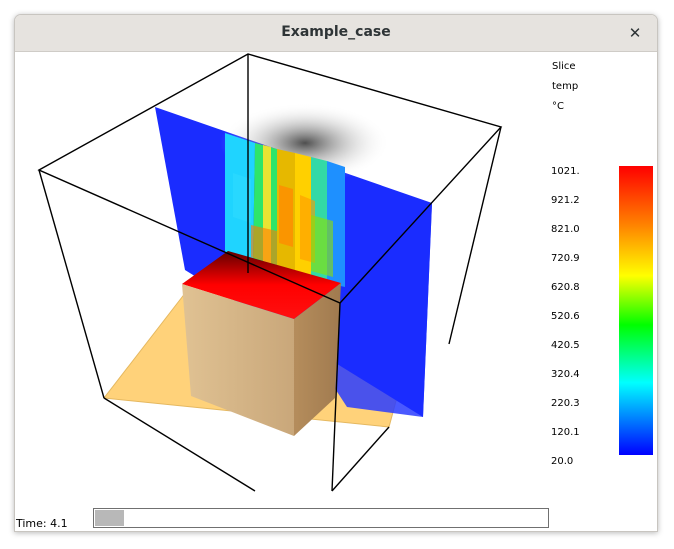 This screenshot has width=674, height=549. I want to click on legend-tick: 821.0, so click(565, 229).